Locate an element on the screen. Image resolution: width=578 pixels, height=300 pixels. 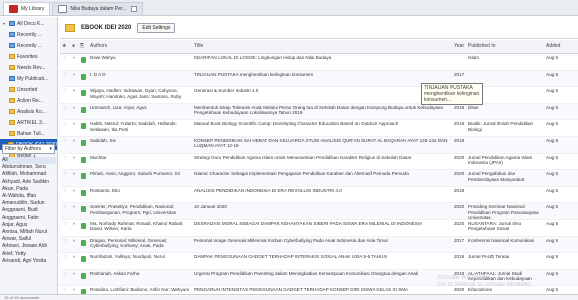
tab-my-library: My Library is located at coordinates (27, 8).